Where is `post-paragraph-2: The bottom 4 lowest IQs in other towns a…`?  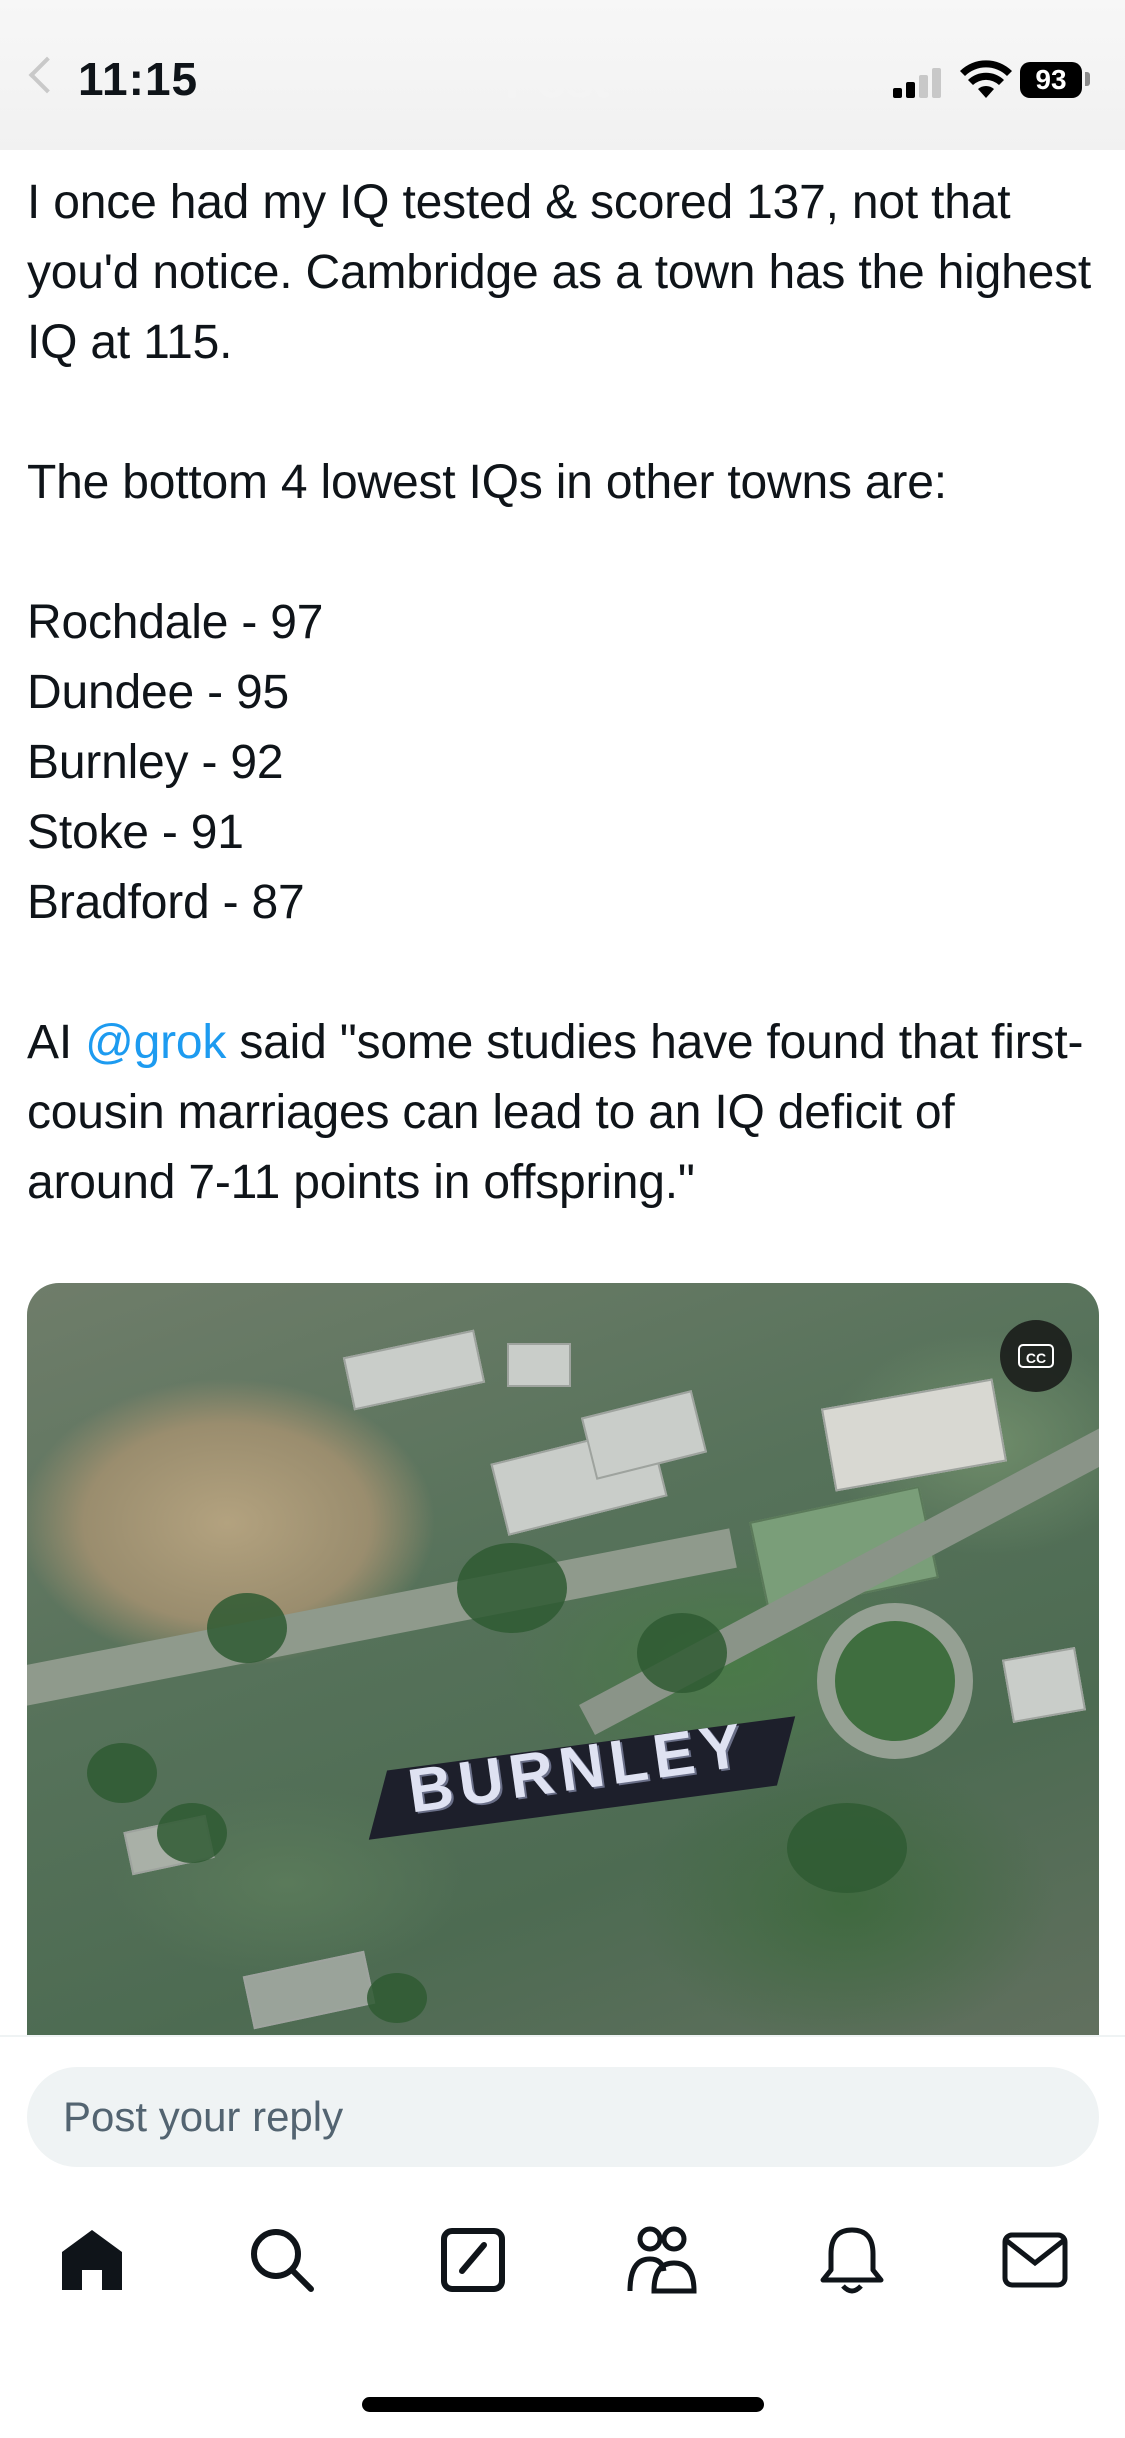 post-paragraph-2: The bottom 4 lowest IQs in other towns a… is located at coordinates (487, 482).